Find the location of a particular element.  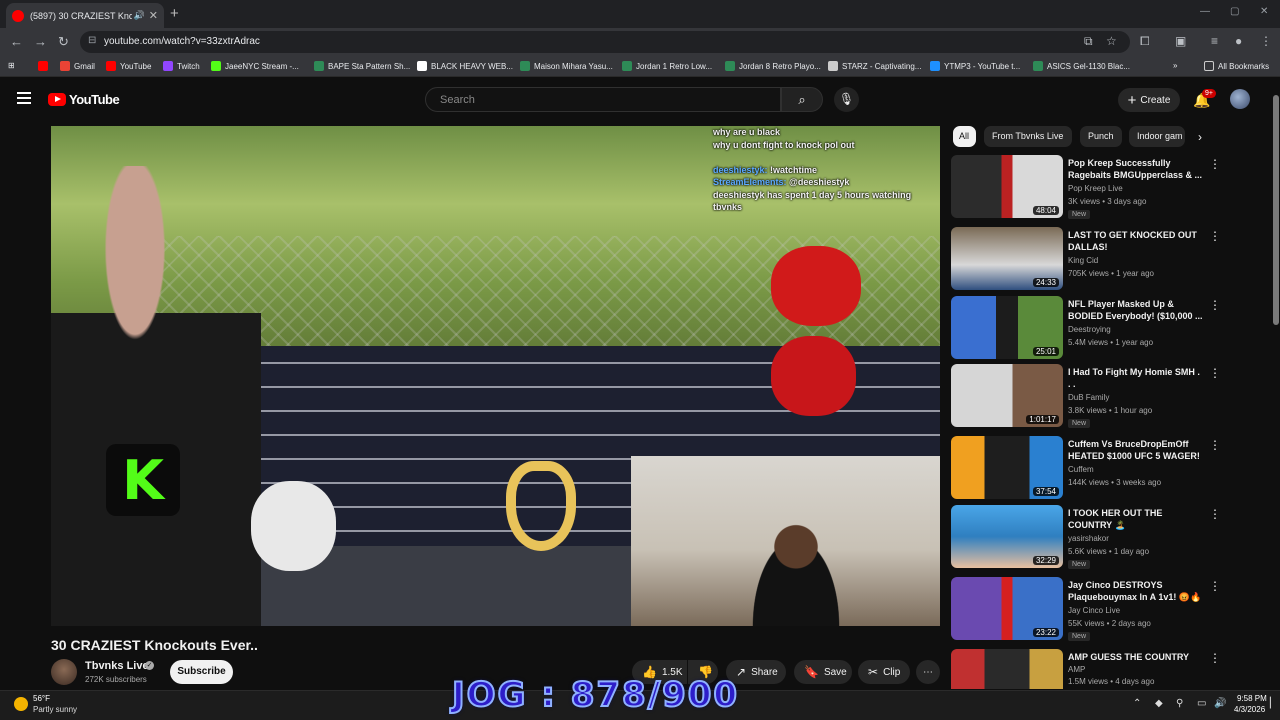

chip-all: All is located at coordinates (964, 136).